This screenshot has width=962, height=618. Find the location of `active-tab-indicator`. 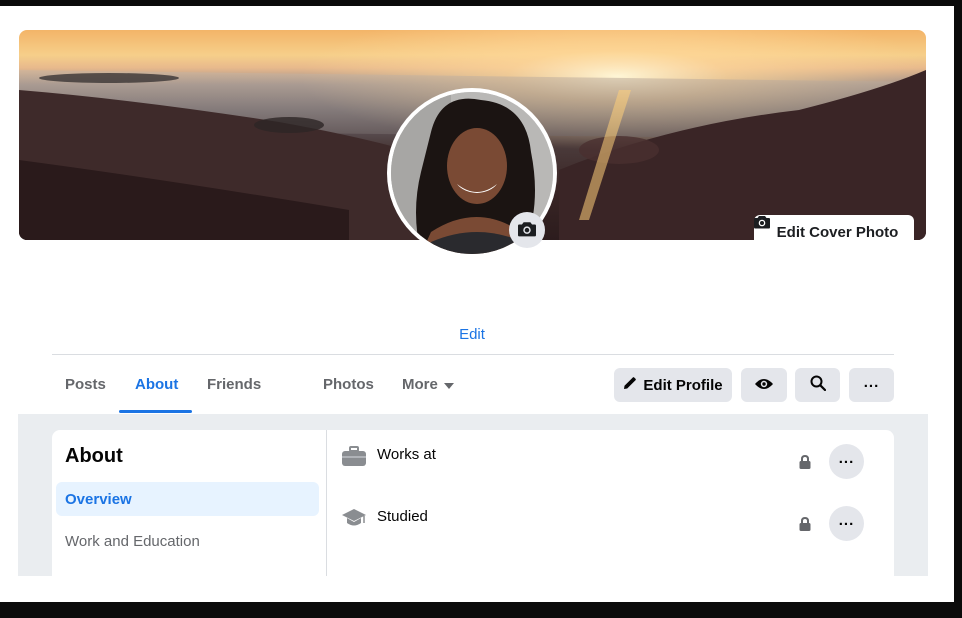

active-tab-indicator is located at coordinates (155, 411).